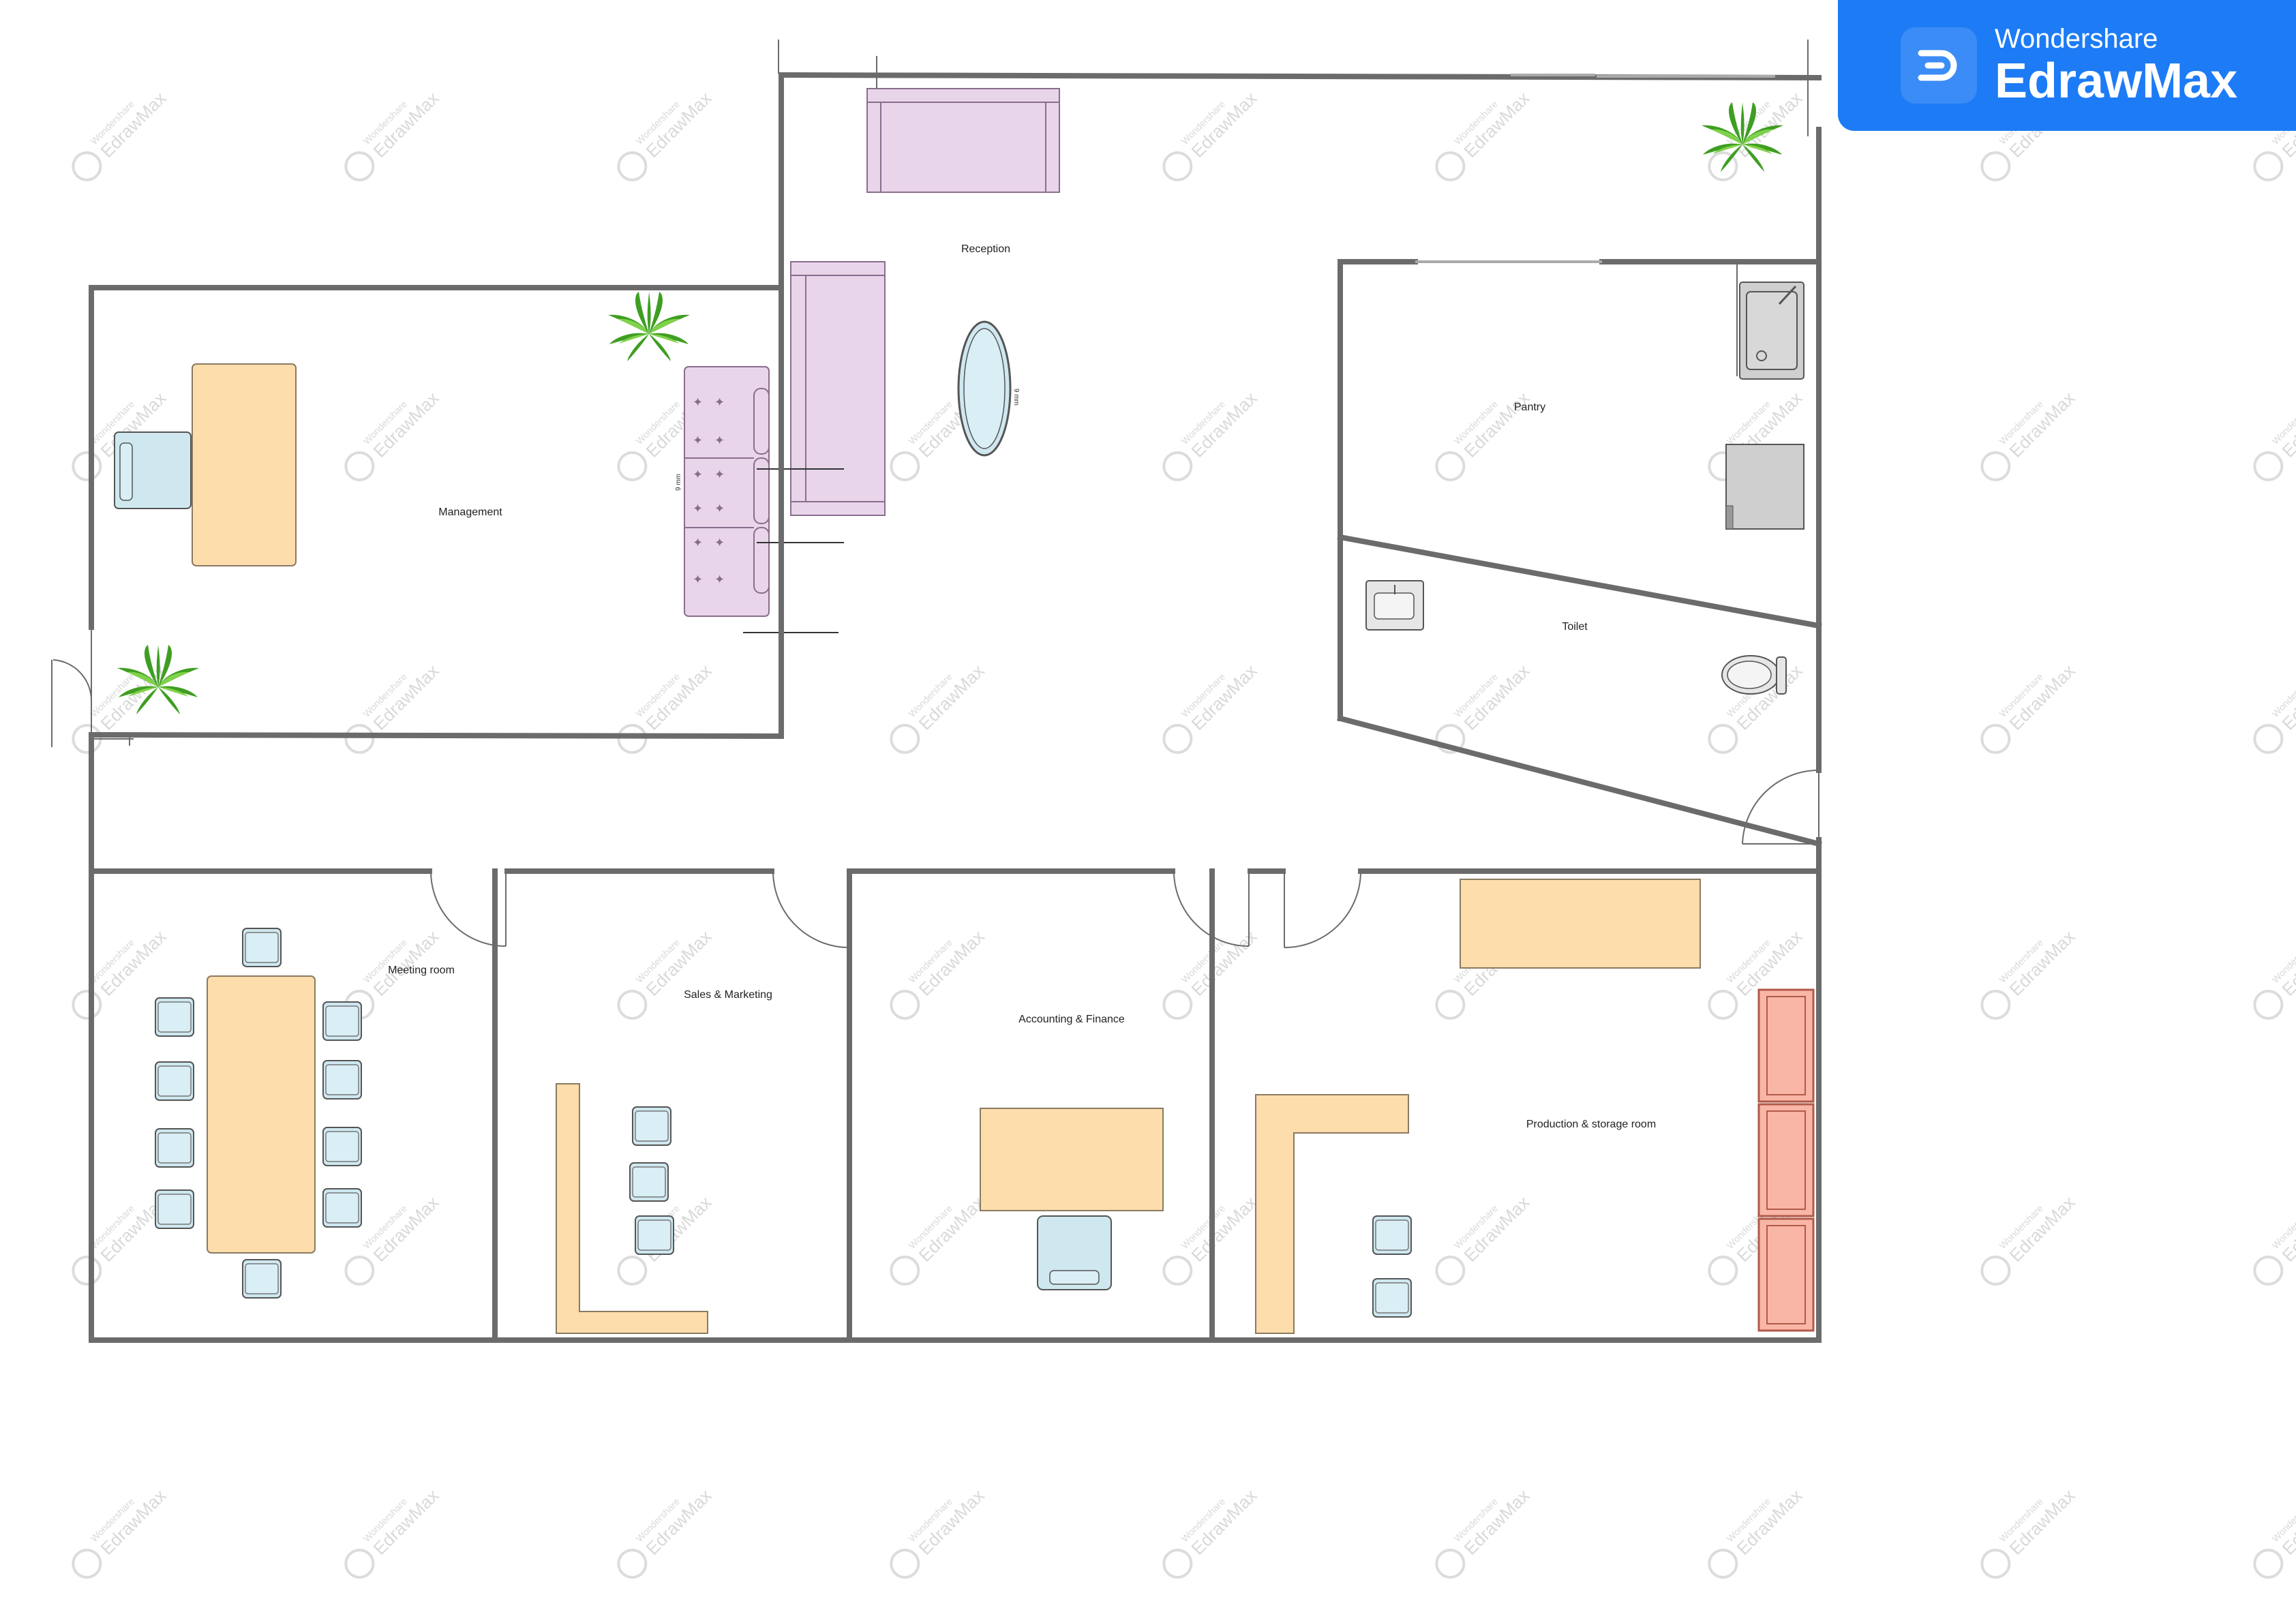  What do you see at coordinates (470, 512) in the screenshot?
I see `room-label-management: Management` at bounding box center [470, 512].